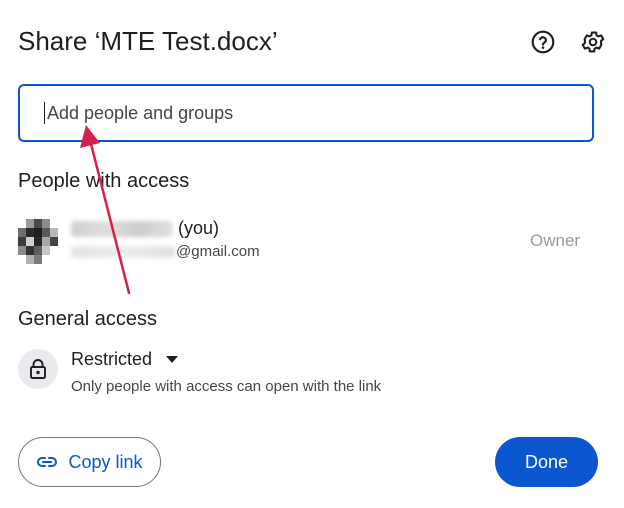 This screenshot has height=508, width=624. What do you see at coordinates (44, 113) in the screenshot?
I see `text-cursor` at bounding box center [44, 113].